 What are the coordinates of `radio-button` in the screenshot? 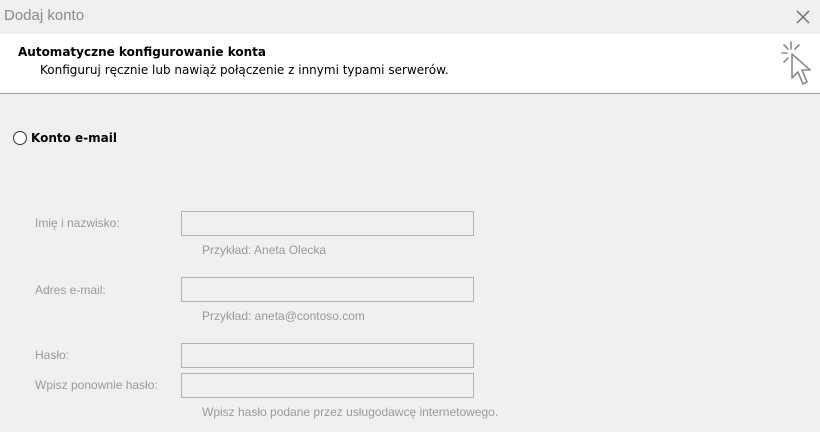 It's located at (20, 138).